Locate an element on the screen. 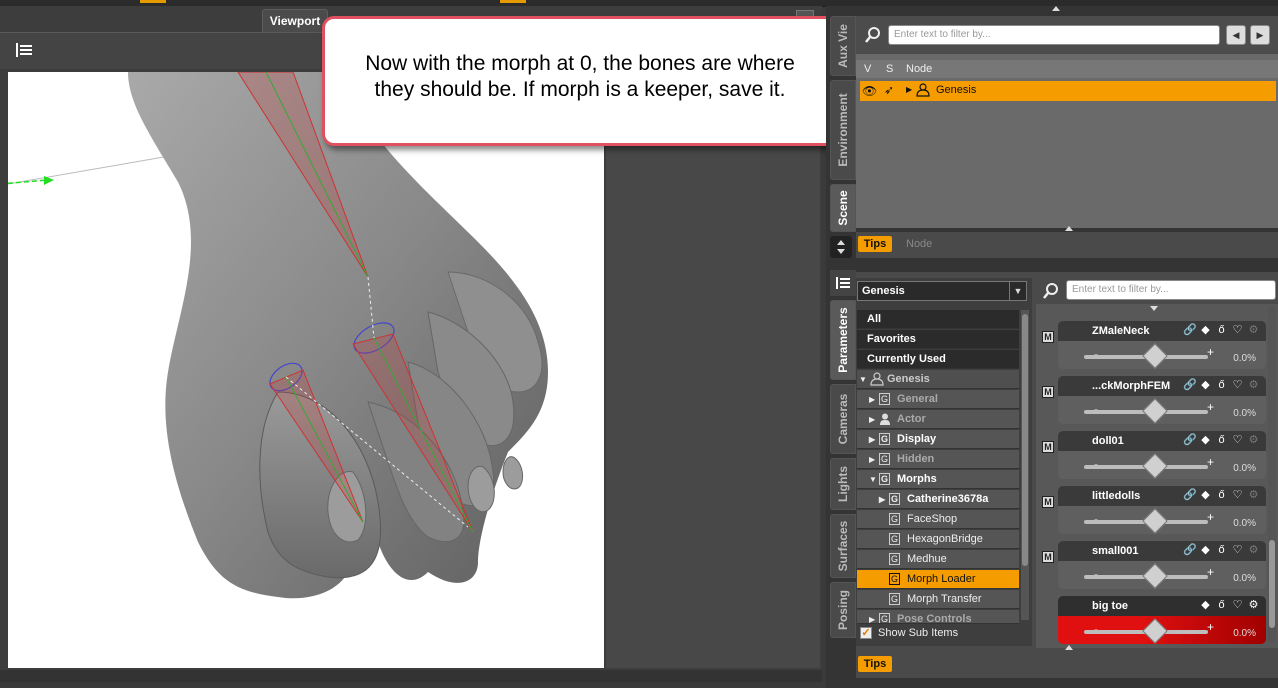 The width and height of the screenshot is (1278, 688). scene-prev-button: ◀ is located at coordinates (1236, 35).